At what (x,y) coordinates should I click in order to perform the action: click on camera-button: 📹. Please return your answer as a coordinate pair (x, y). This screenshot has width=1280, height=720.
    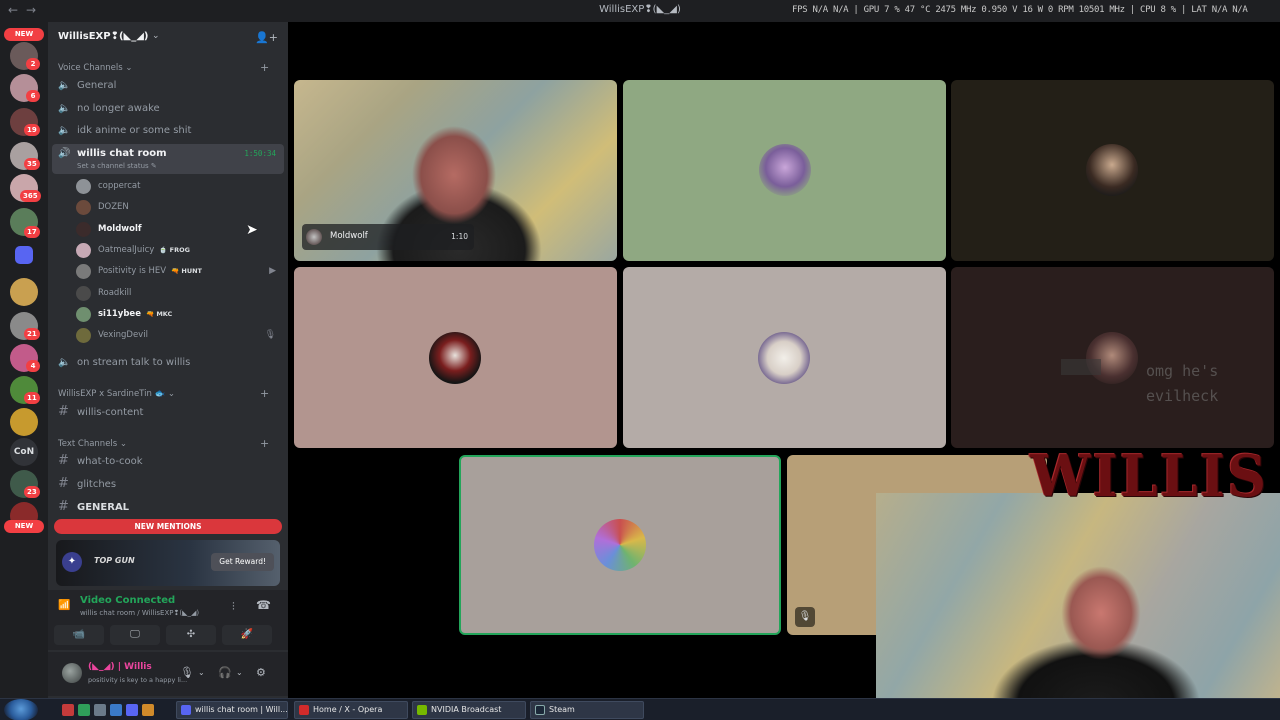
    Looking at the image, I should click on (79, 635).